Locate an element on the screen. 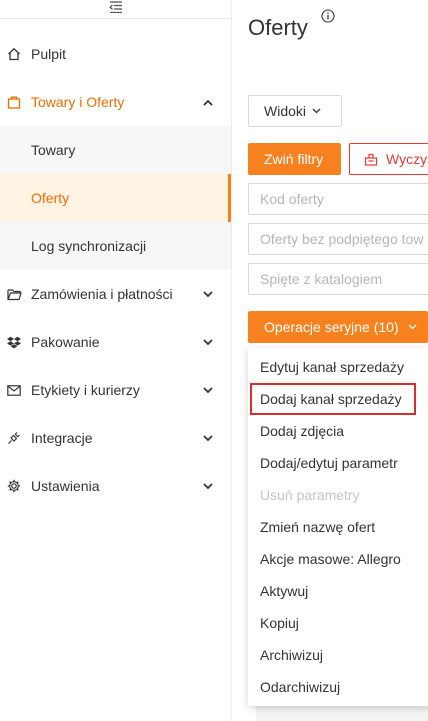 The image size is (428, 721). bulk-operations-label: Operacje seryjne (10) is located at coordinates (331, 327).